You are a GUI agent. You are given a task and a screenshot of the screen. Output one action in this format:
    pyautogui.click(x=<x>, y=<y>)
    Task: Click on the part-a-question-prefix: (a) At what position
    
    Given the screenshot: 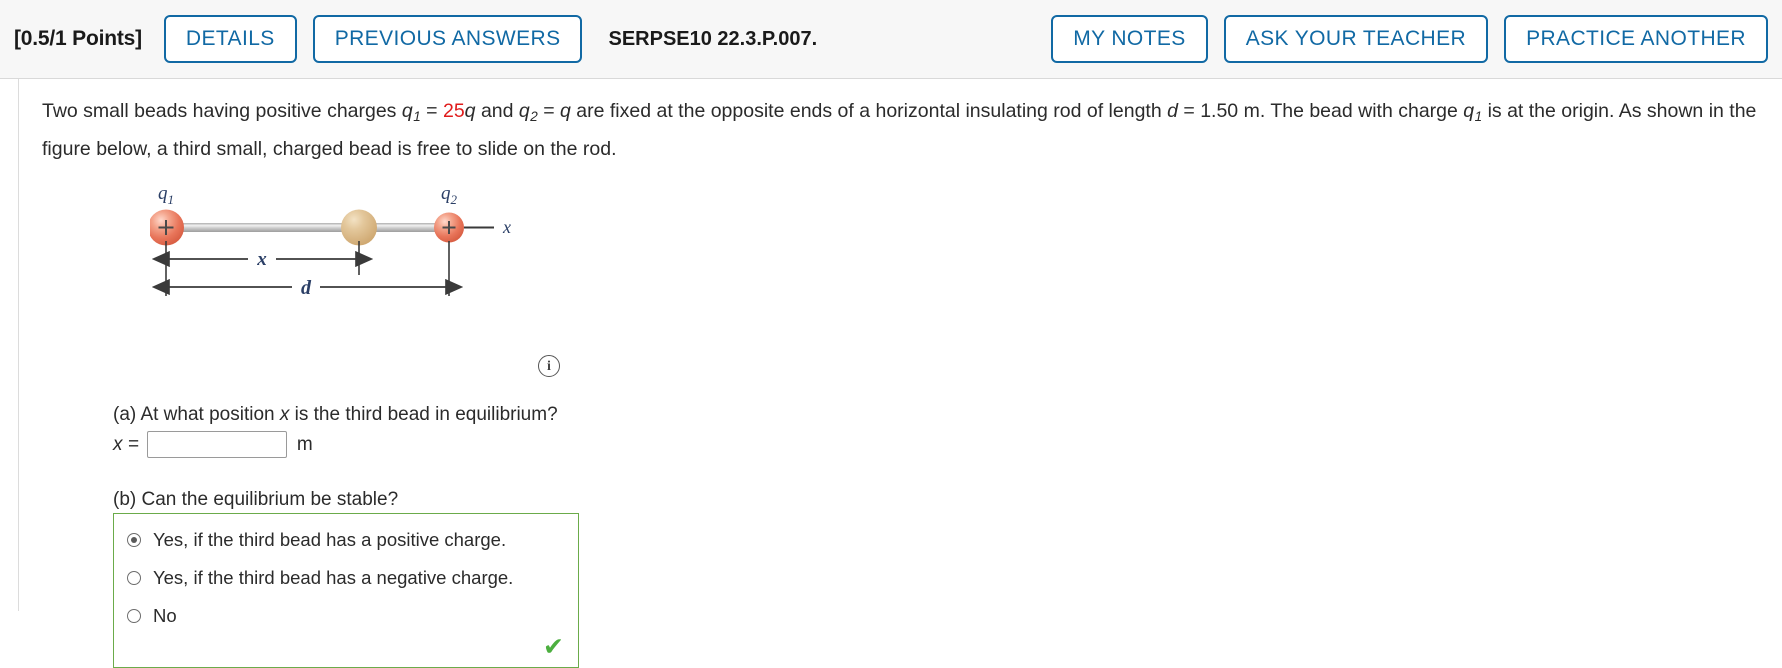 What is the action you would take?
    pyautogui.click(x=196, y=414)
    